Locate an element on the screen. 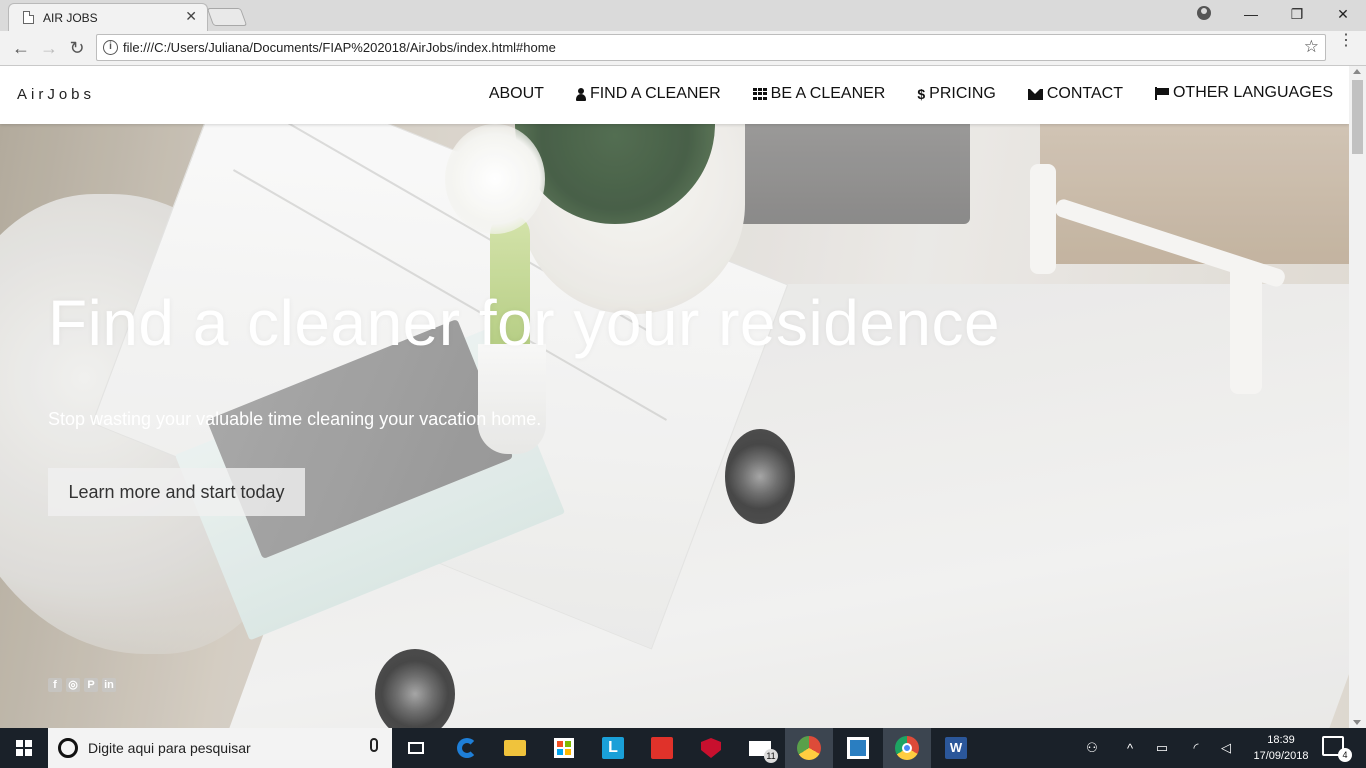 Image resolution: width=1366 pixels, height=768 pixels. battery-icon: ▭ is located at coordinates (1162, 748).